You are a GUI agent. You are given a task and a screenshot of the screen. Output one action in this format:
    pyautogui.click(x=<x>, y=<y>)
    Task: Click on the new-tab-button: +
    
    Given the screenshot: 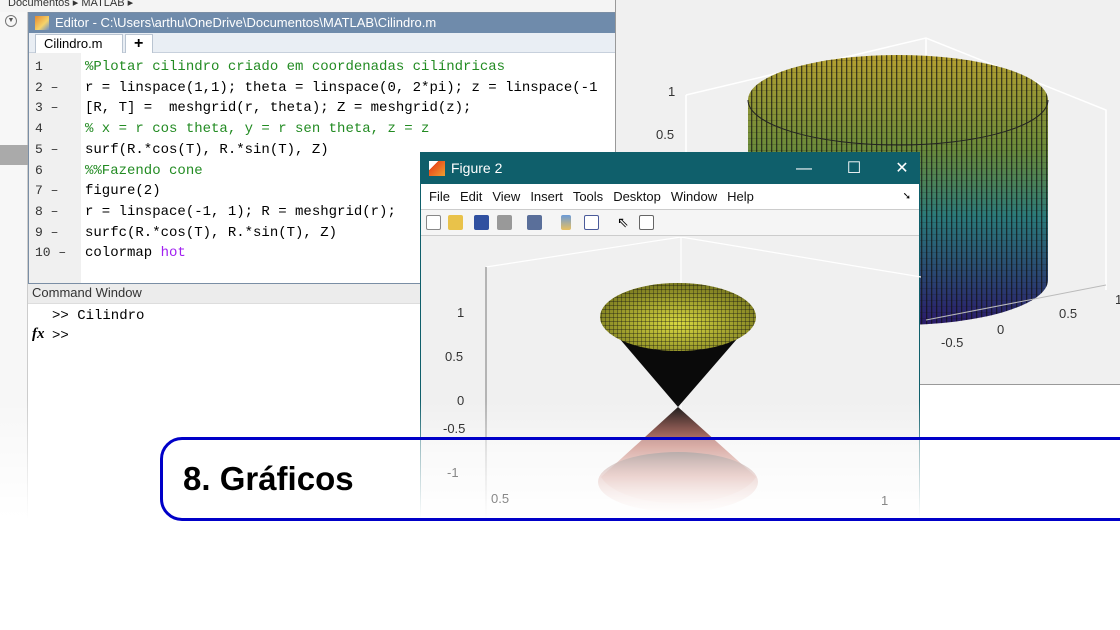 What is the action you would take?
    pyautogui.click(x=139, y=43)
    